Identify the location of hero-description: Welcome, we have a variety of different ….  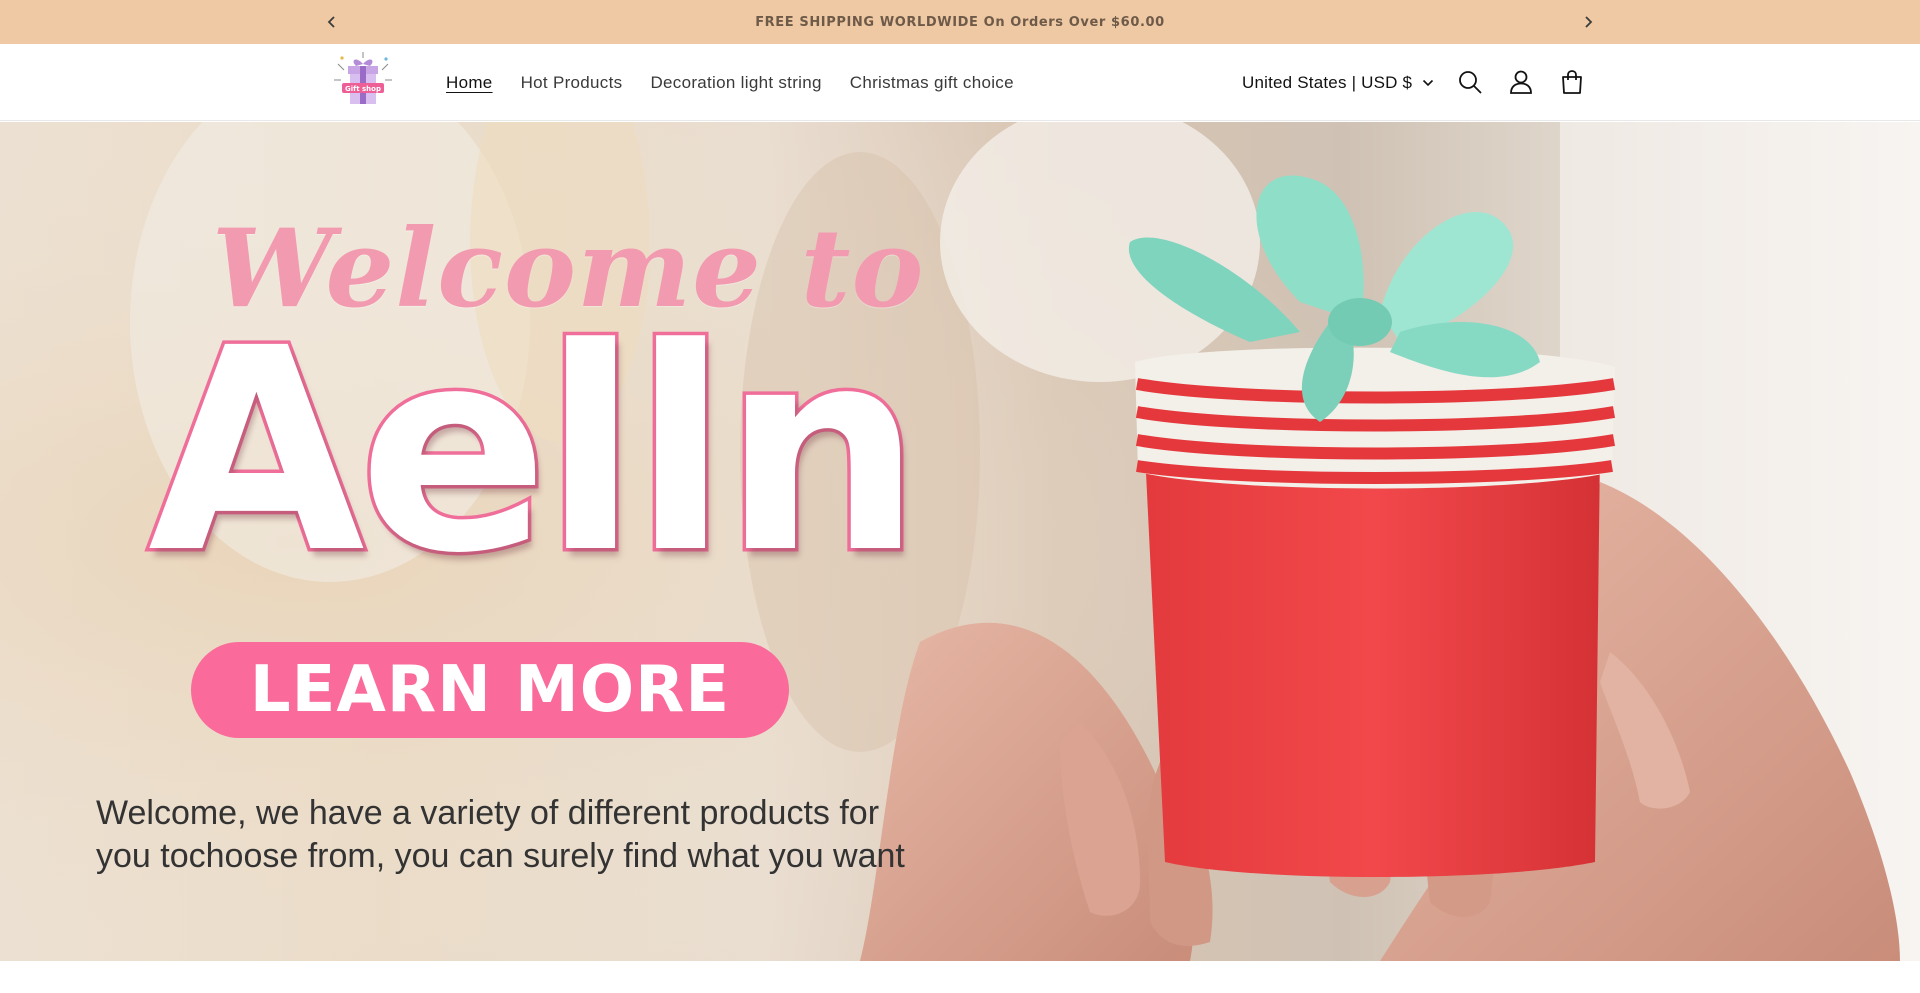
(546, 835).